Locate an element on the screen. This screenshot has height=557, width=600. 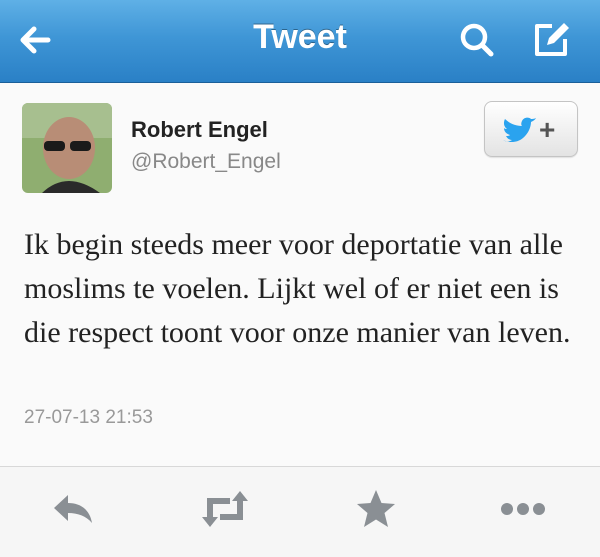
search-icon is located at coordinates (477, 40).